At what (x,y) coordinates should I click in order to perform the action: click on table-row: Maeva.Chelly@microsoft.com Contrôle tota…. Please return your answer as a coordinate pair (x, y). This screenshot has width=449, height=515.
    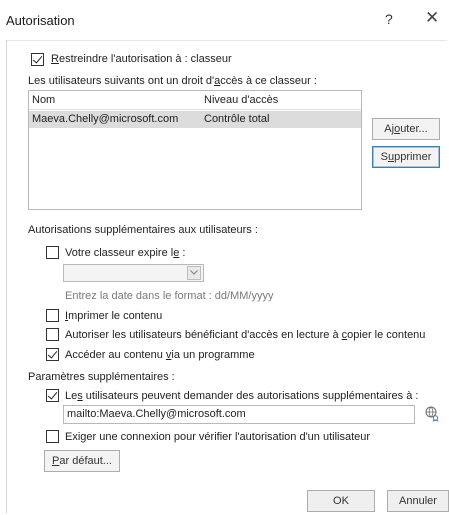
    Looking at the image, I should click on (195, 119).